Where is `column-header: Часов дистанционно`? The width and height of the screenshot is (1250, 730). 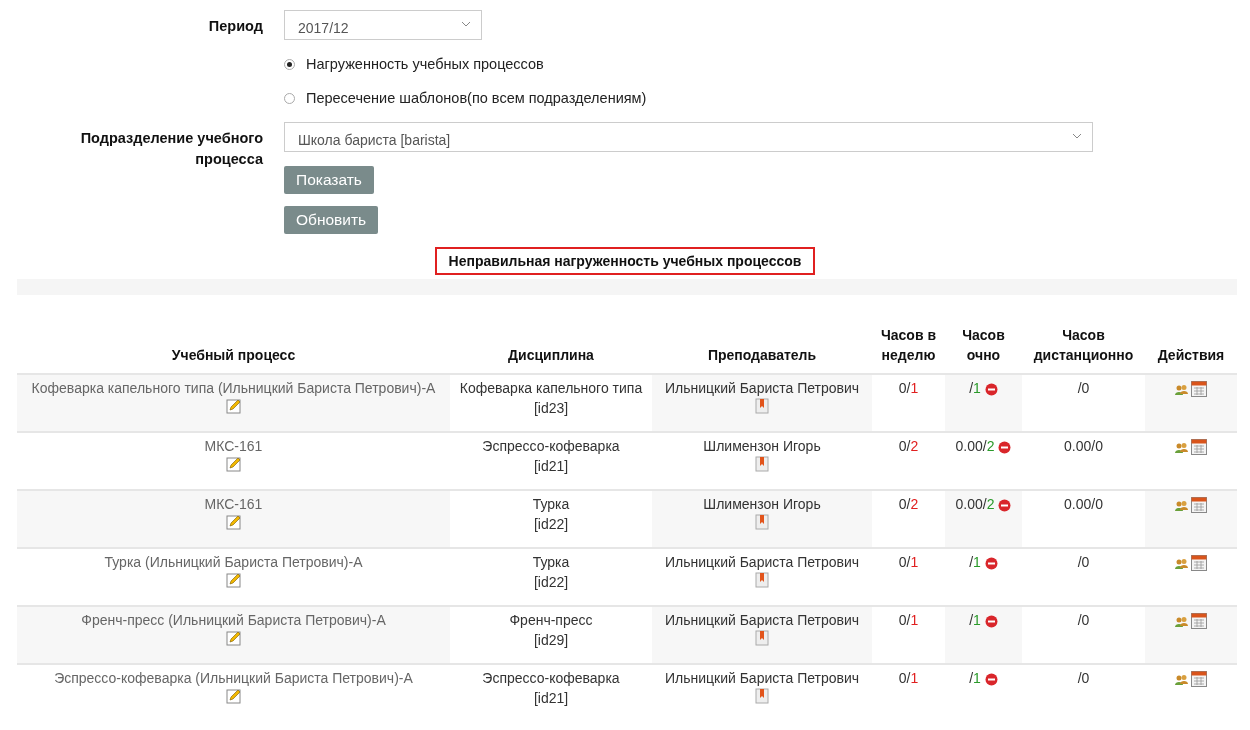 column-header: Часов дистанционно is located at coordinates (1083, 345).